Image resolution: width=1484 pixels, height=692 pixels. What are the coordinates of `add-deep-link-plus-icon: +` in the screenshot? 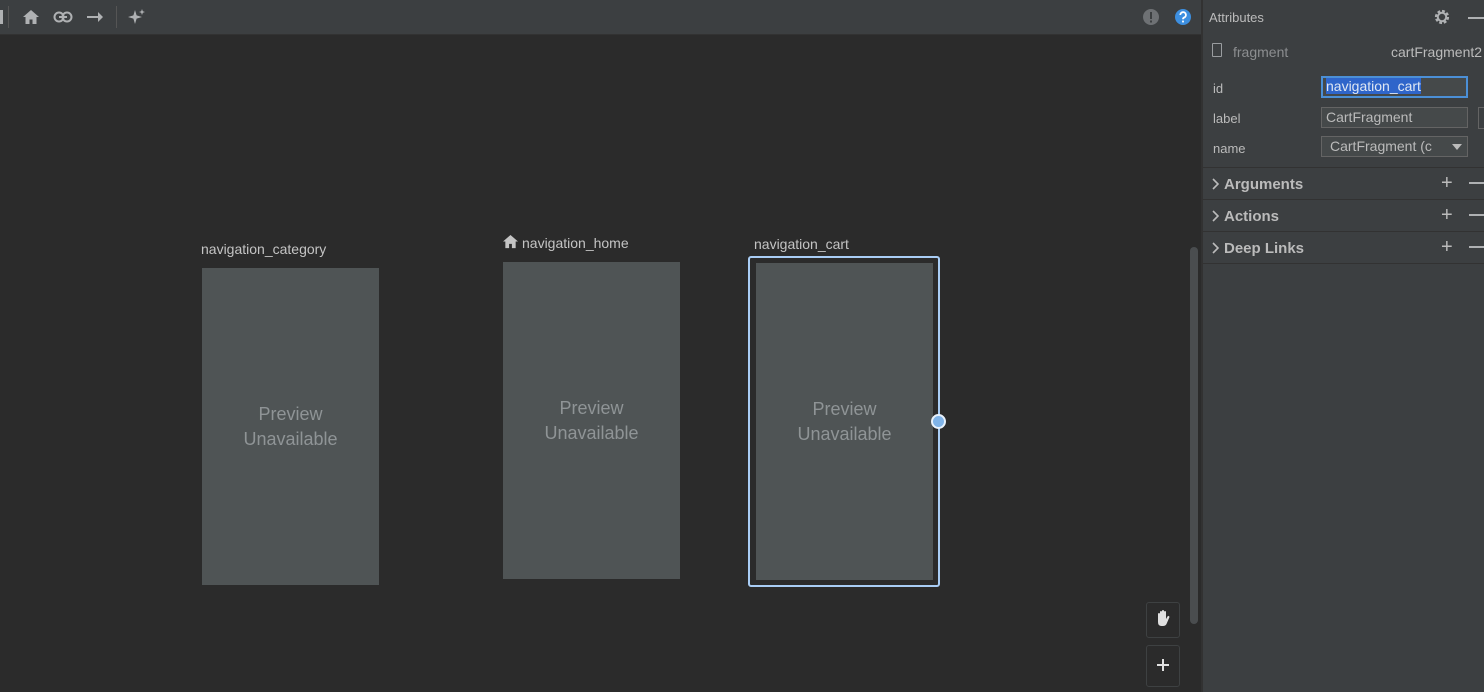 It's located at (1447, 247).